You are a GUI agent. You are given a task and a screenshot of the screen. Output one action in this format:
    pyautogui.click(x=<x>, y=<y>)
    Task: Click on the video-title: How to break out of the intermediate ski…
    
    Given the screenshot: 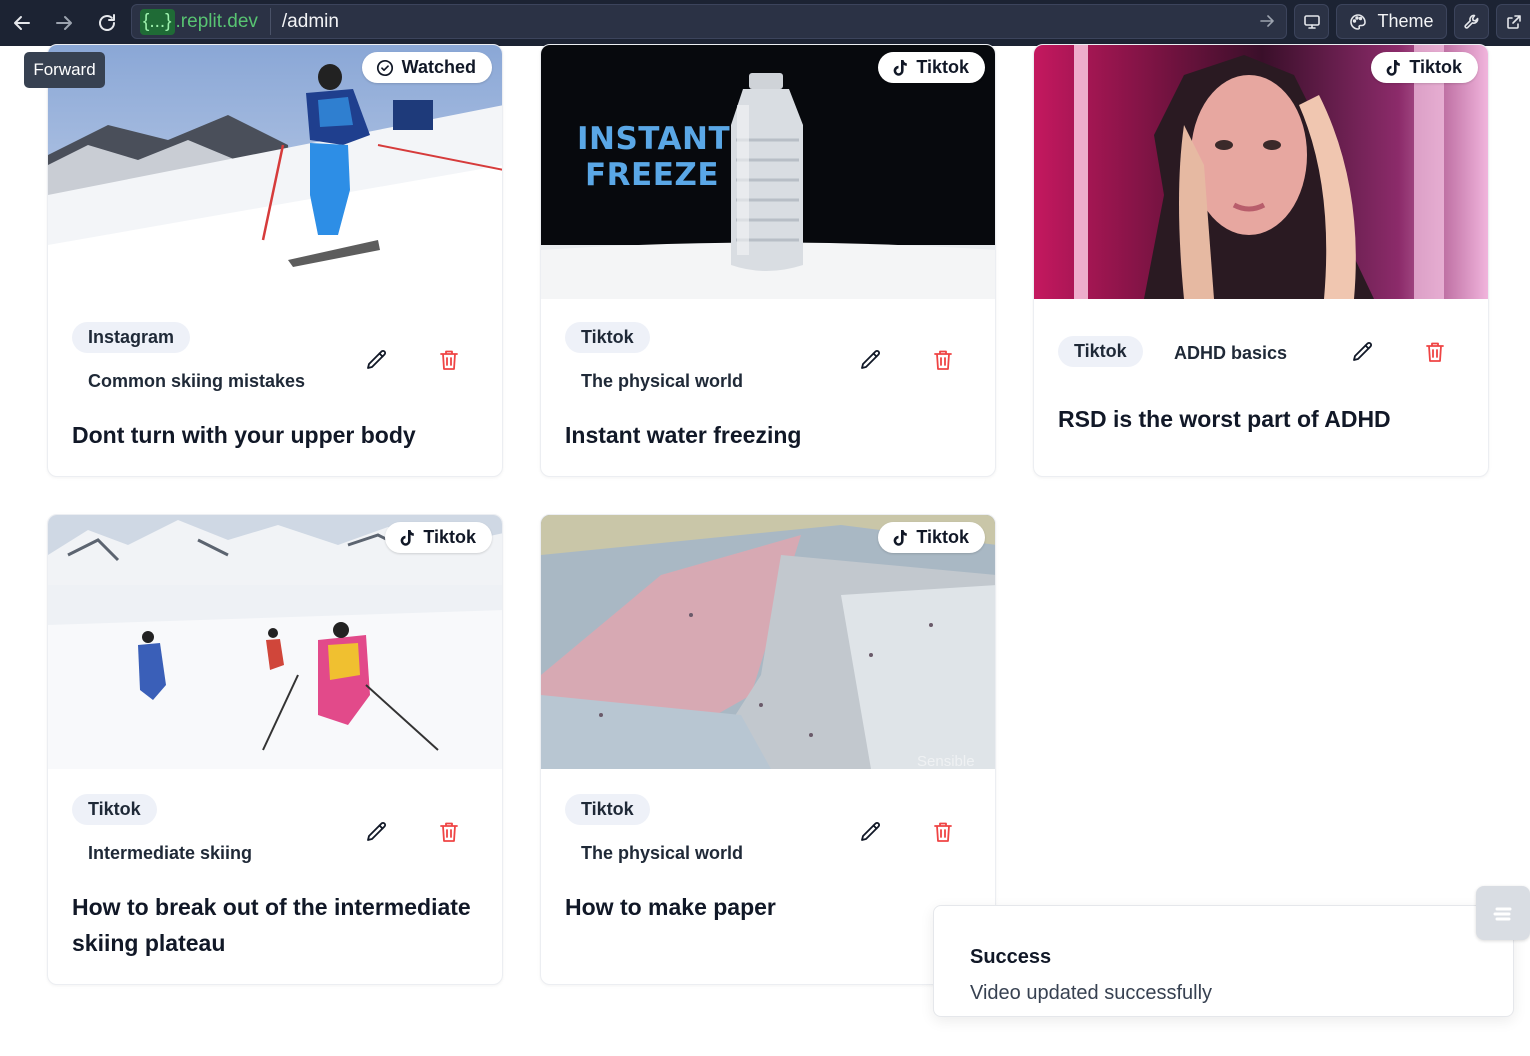 What is the action you would take?
    pyautogui.click(x=271, y=925)
    